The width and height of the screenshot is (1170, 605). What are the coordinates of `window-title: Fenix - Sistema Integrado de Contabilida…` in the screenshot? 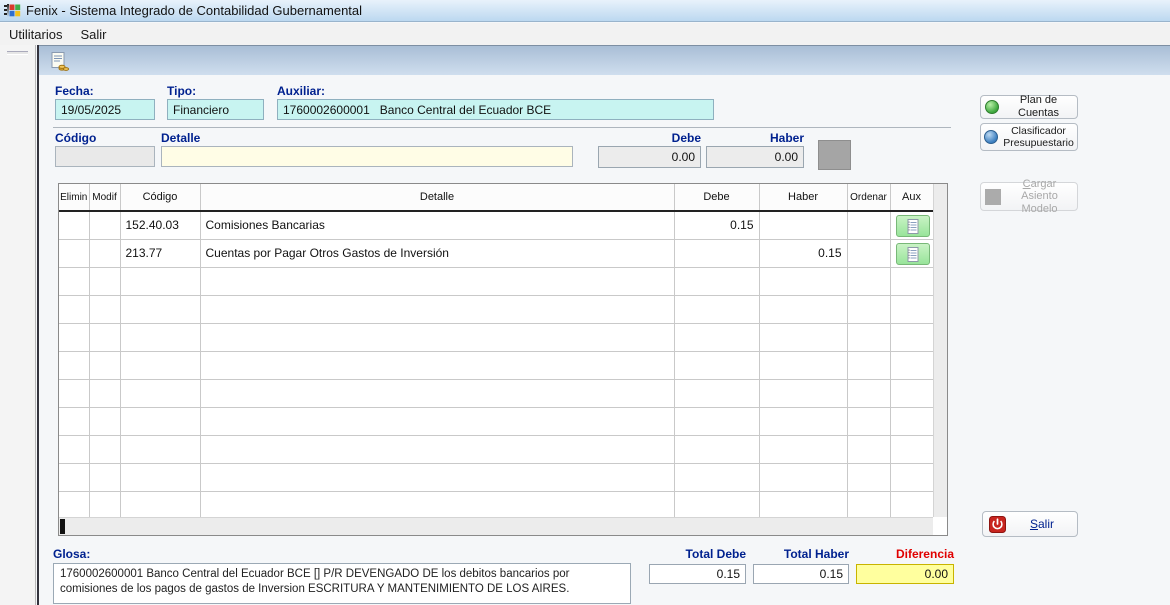 It's located at (194, 10).